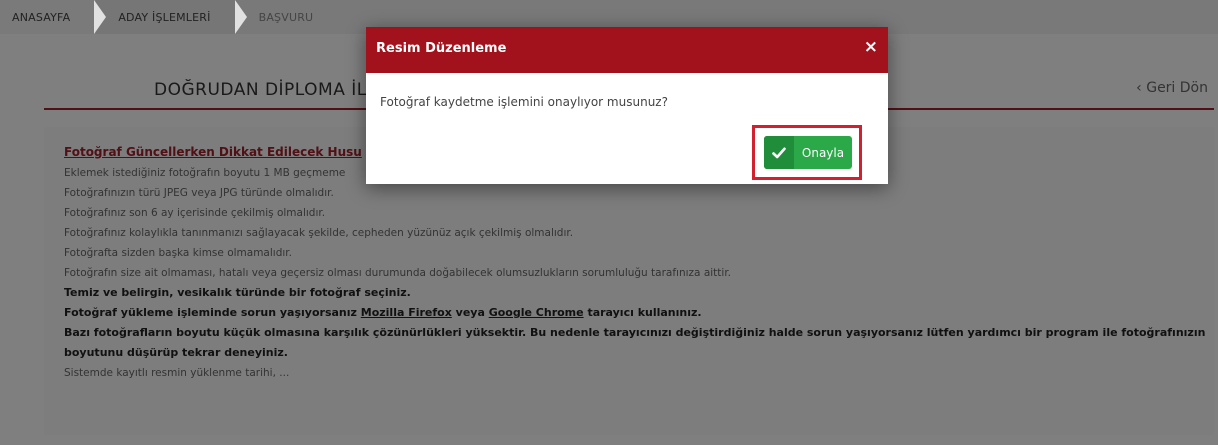 This screenshot has height=445, width=1218. I want to click on confirm-button: Onayla, so click(808, 152).